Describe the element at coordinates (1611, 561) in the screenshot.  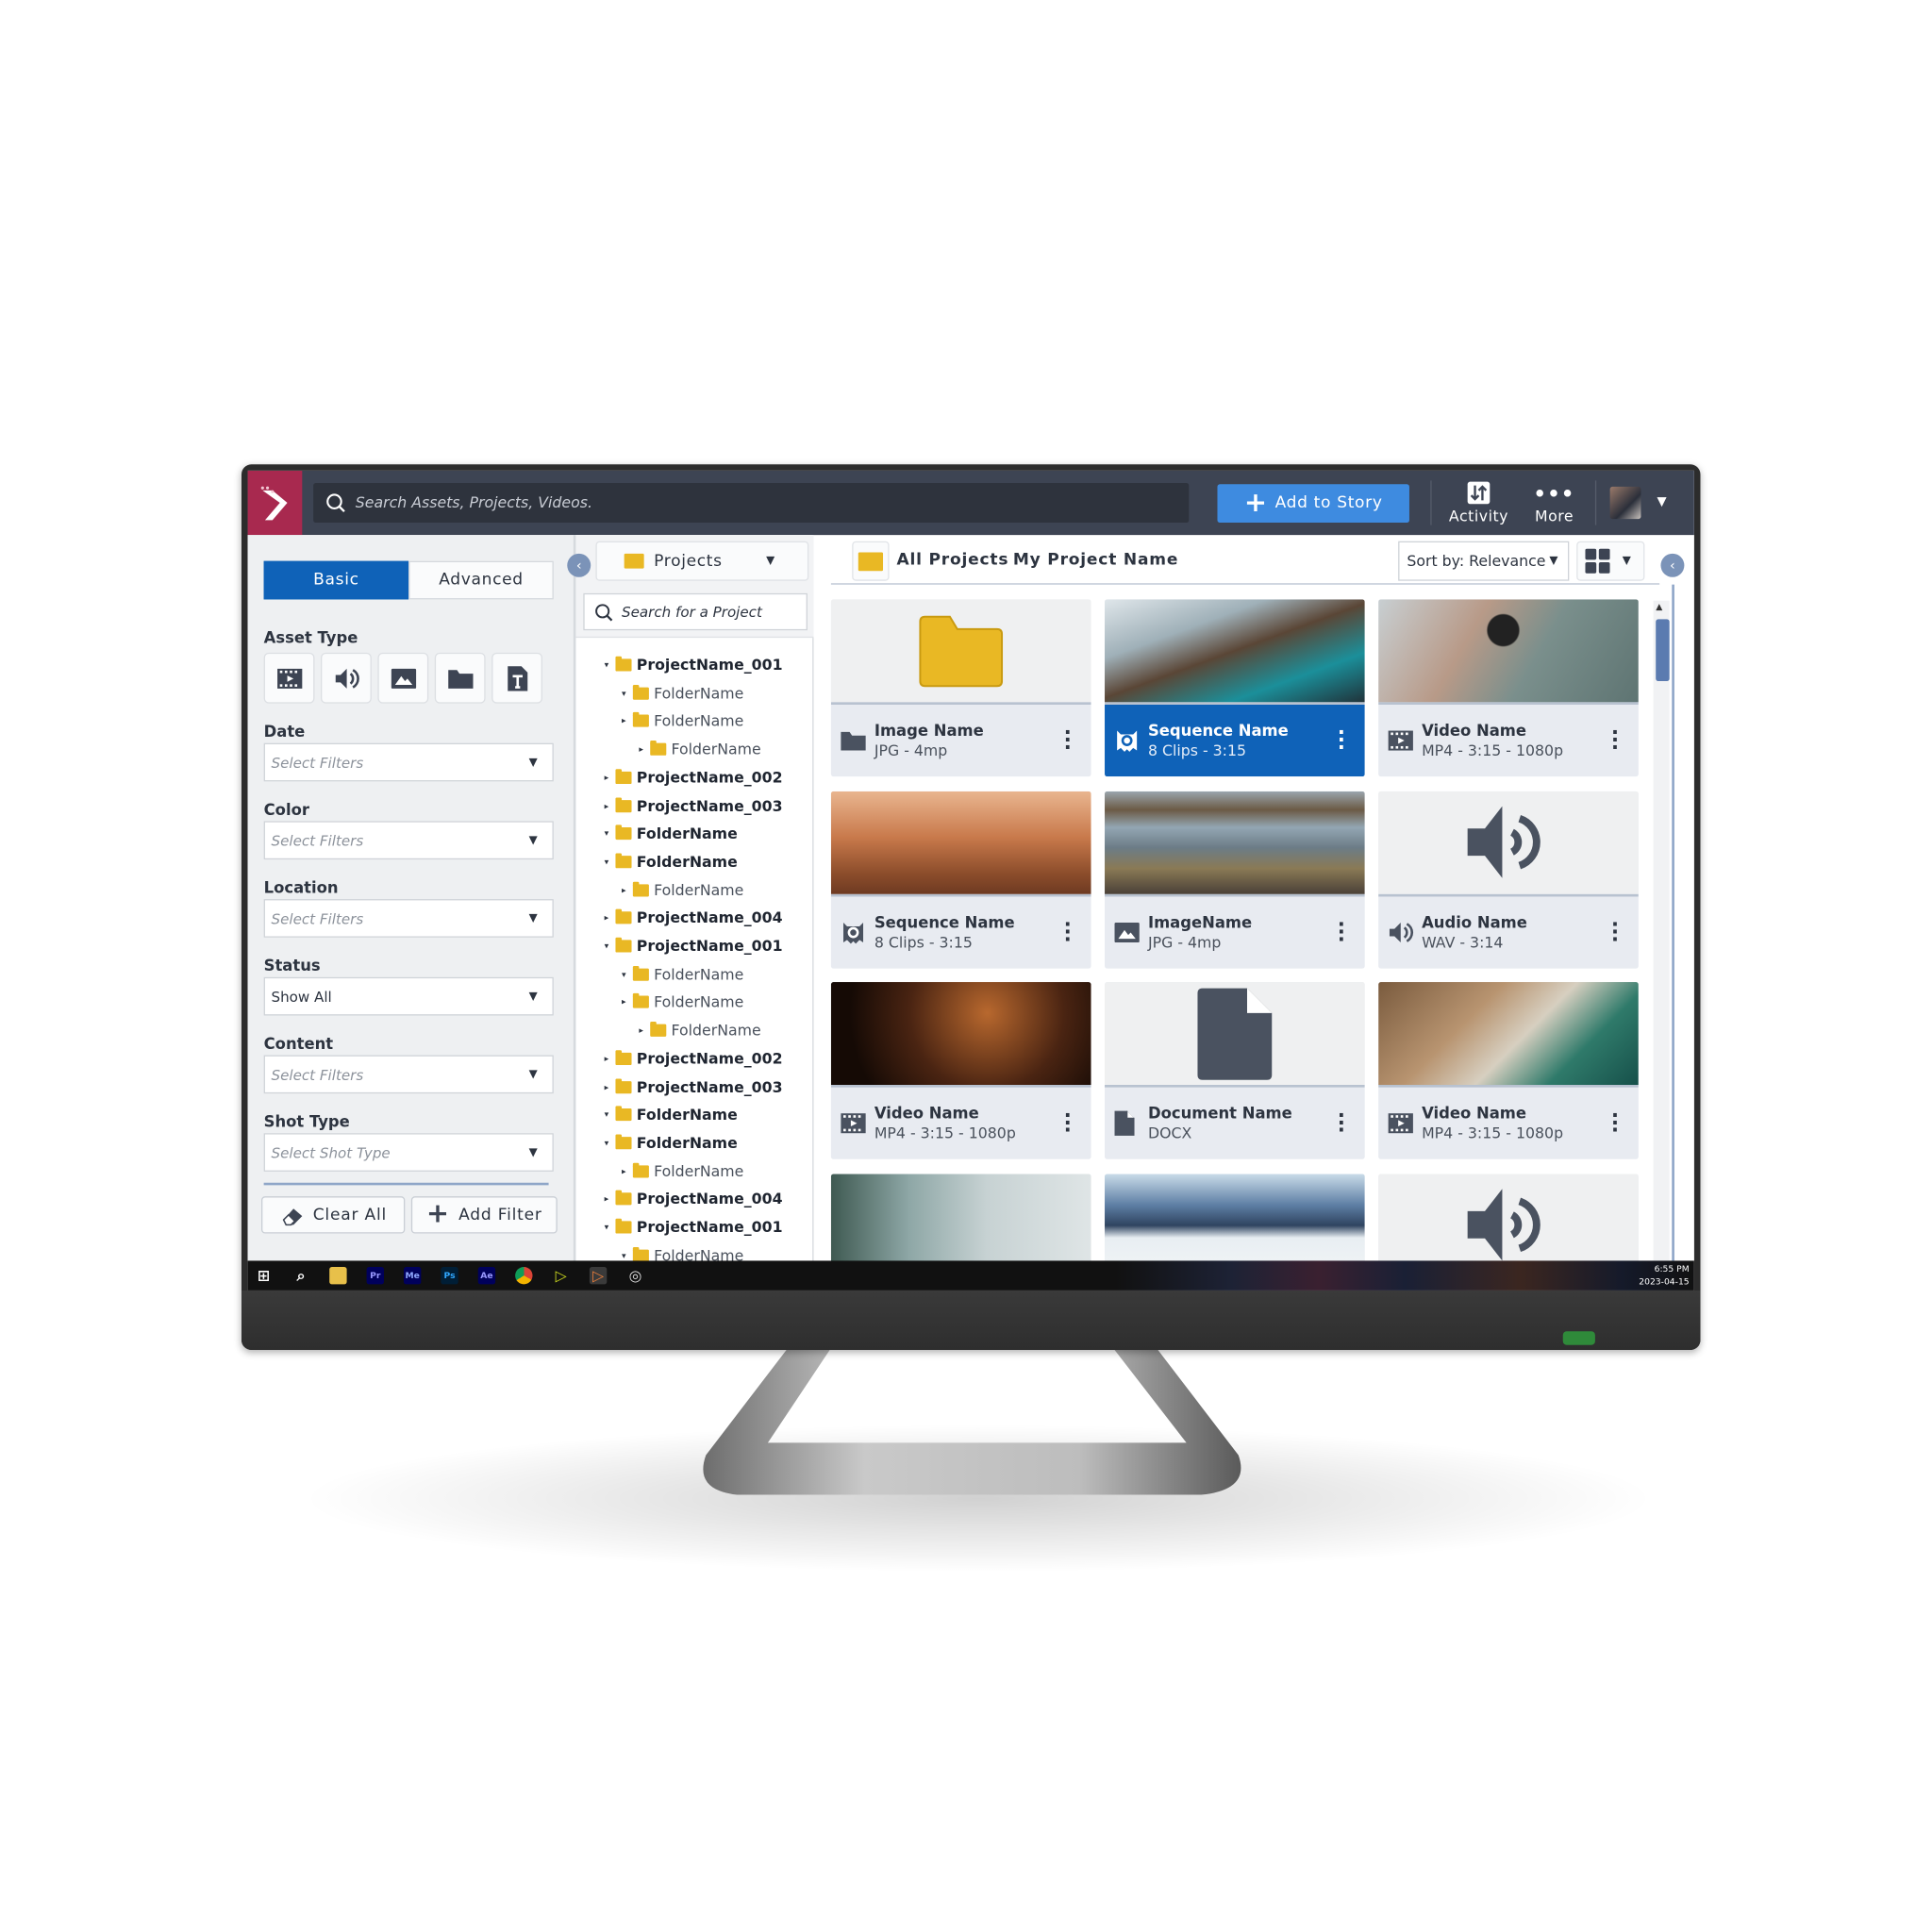
I see `view-toggle: ▼` at that location.